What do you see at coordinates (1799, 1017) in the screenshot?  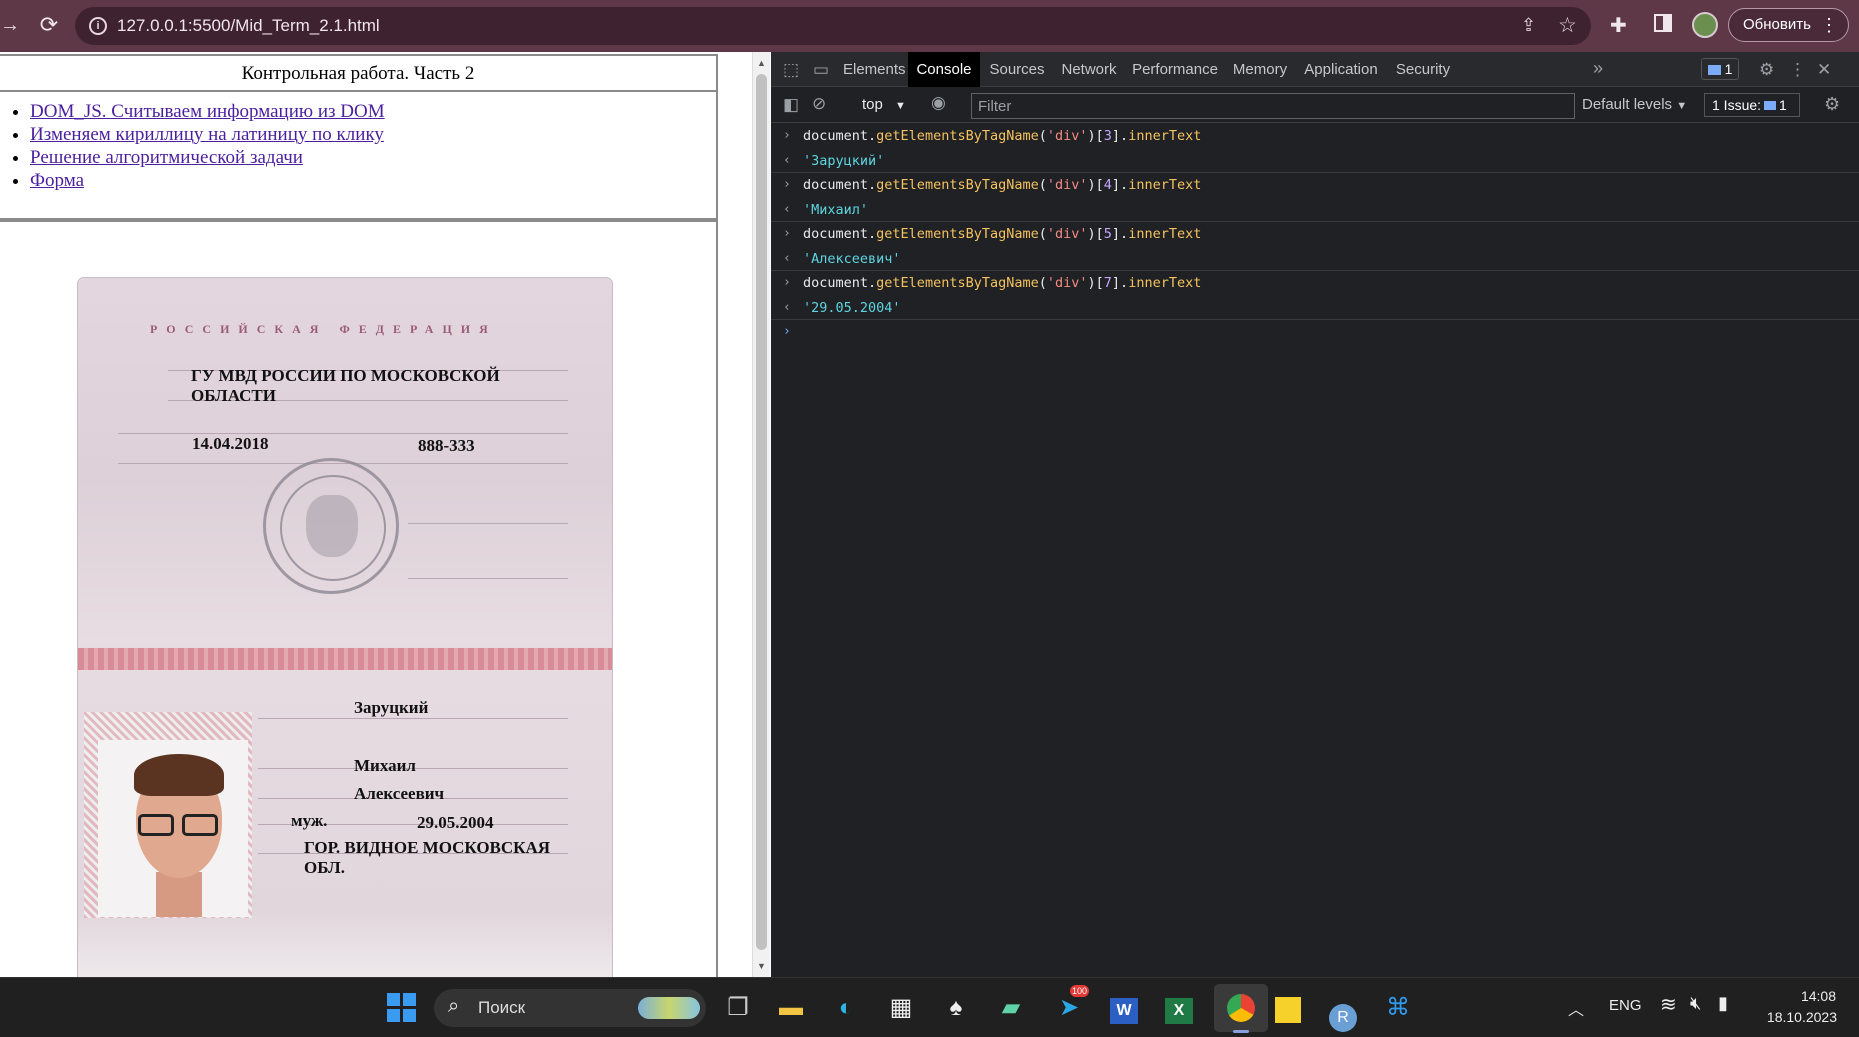 I see `clock-date: 18.10.2023` at bounding box center [1799, 1017].